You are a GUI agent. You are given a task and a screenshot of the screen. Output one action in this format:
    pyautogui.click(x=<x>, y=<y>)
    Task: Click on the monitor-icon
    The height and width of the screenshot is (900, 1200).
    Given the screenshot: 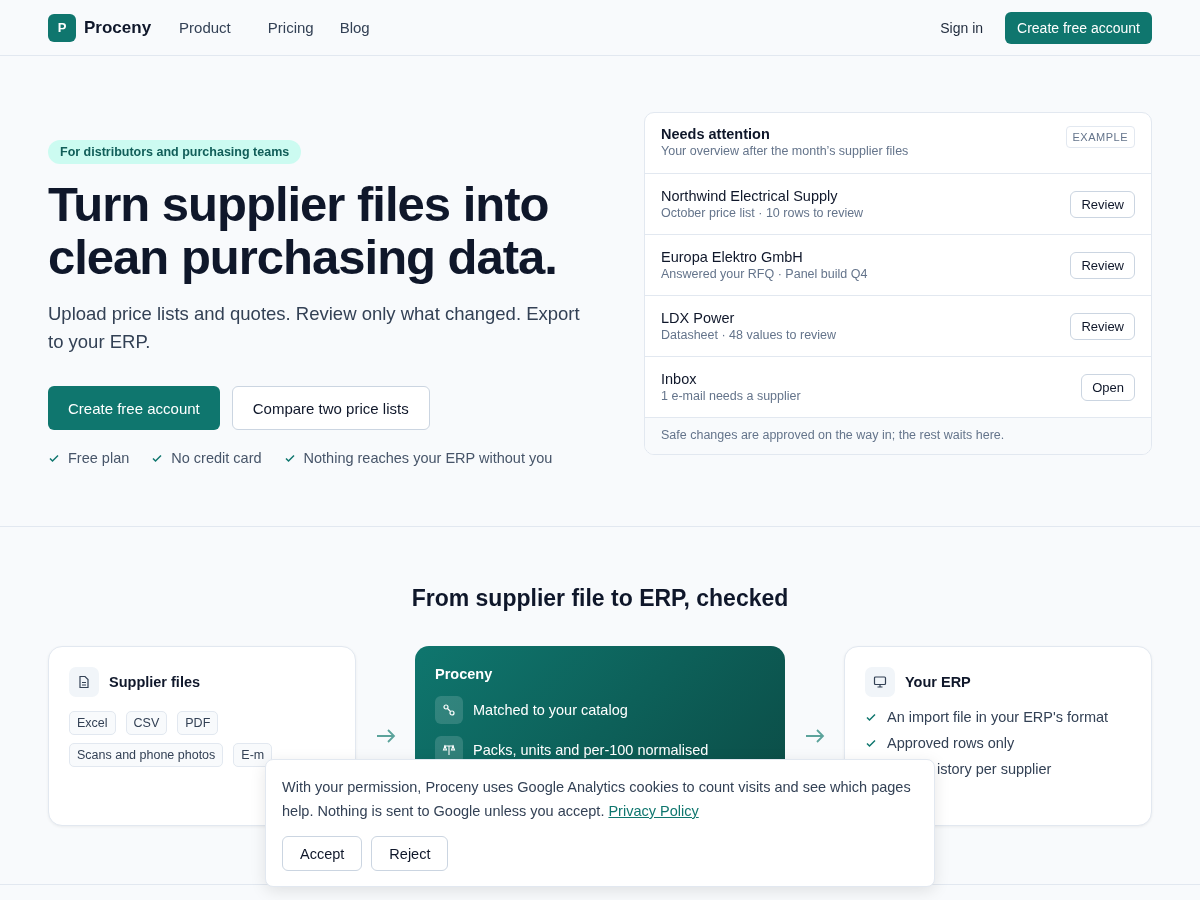 What is the action you would take?
    pyautogui.click(x=880, y=682)
    